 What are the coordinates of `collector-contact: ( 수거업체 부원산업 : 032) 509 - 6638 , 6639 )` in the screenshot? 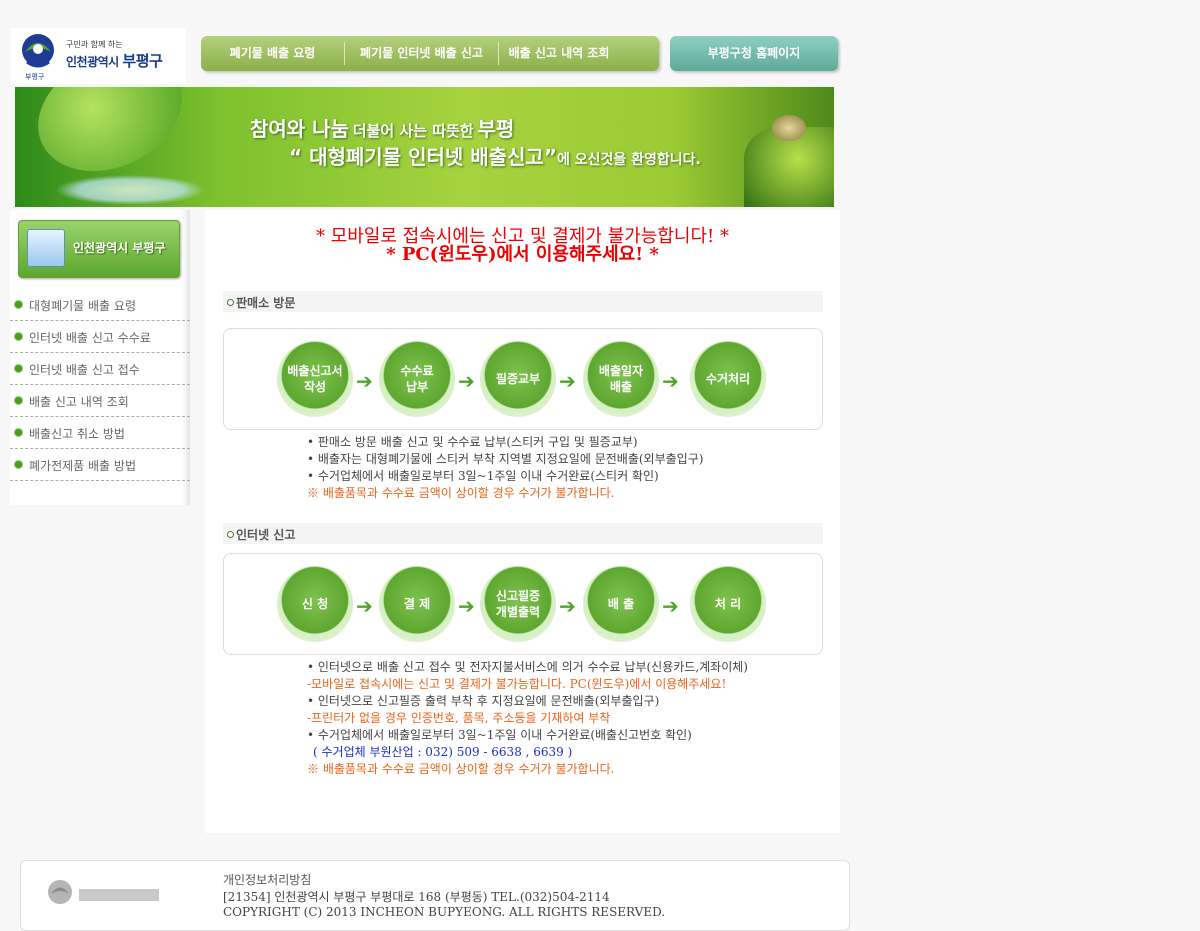 It's located at (443, 752).